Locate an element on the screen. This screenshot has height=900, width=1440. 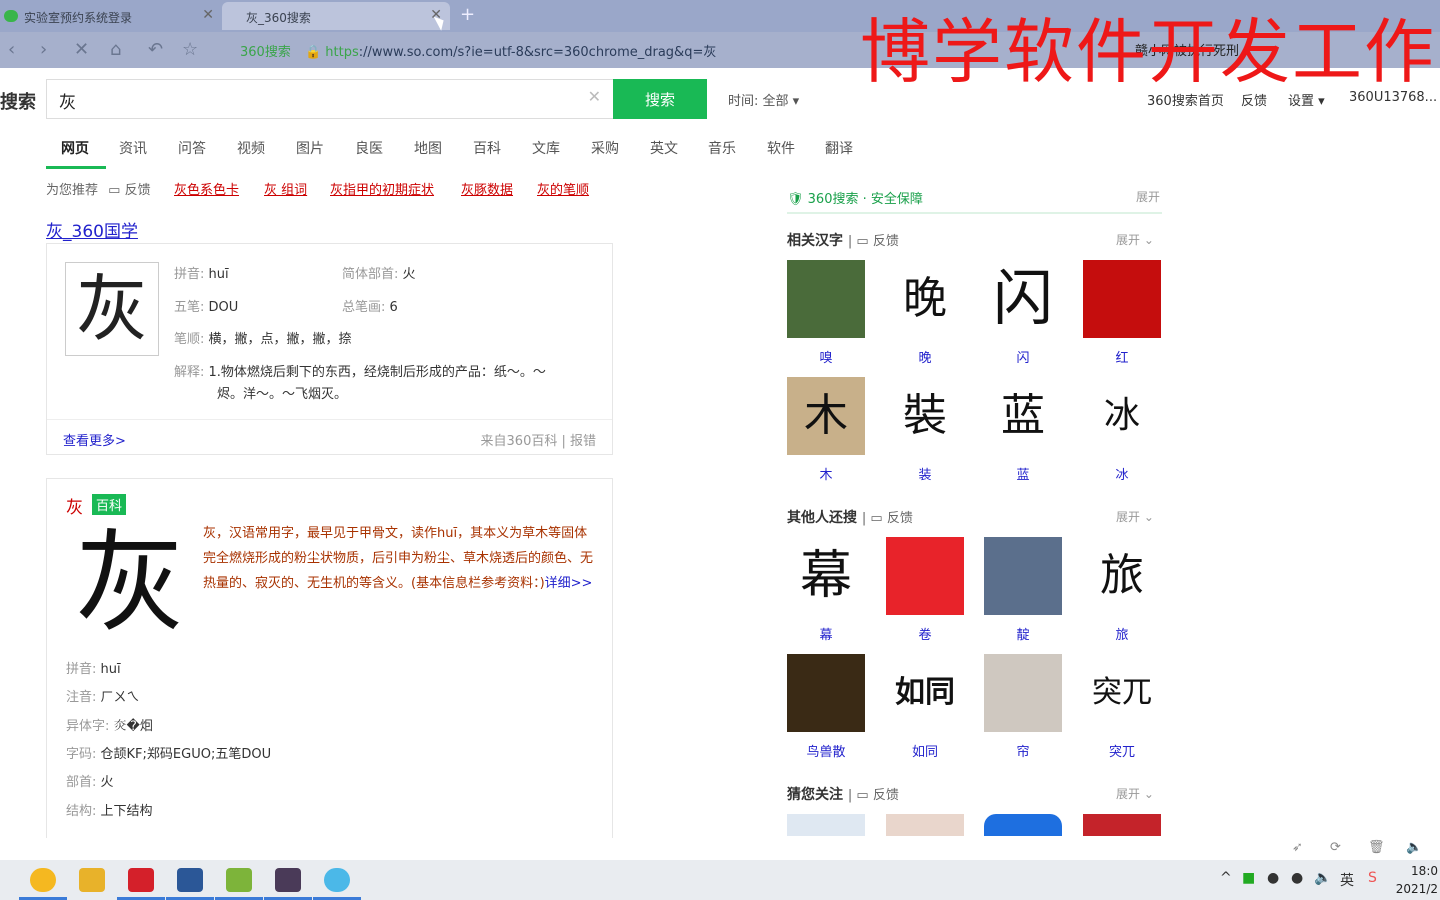
folder-icon is located at coordinates (92, 880).